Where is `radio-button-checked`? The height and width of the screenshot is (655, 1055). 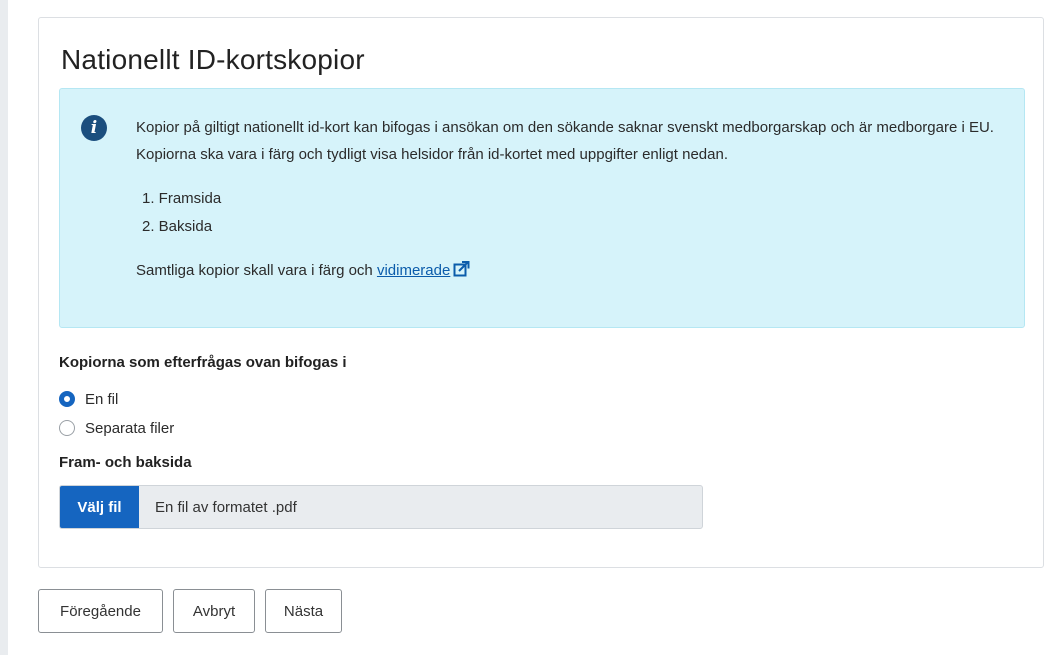
radio-button-checked is located at coordinates (67, 399).